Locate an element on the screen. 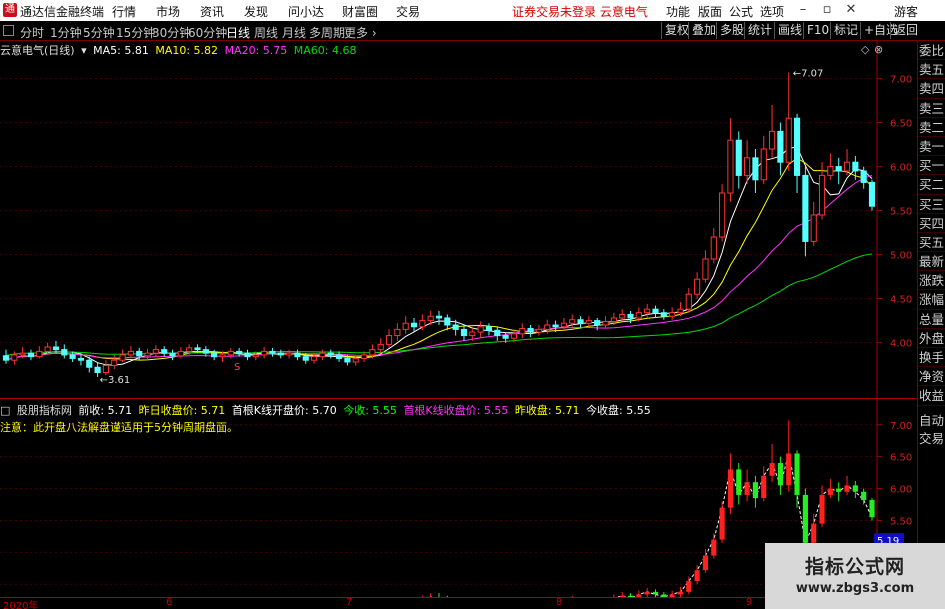 Image resolution: width=945 pixels, height=609 pixels. back-button: 返回 is located at coordinates (905, 30).